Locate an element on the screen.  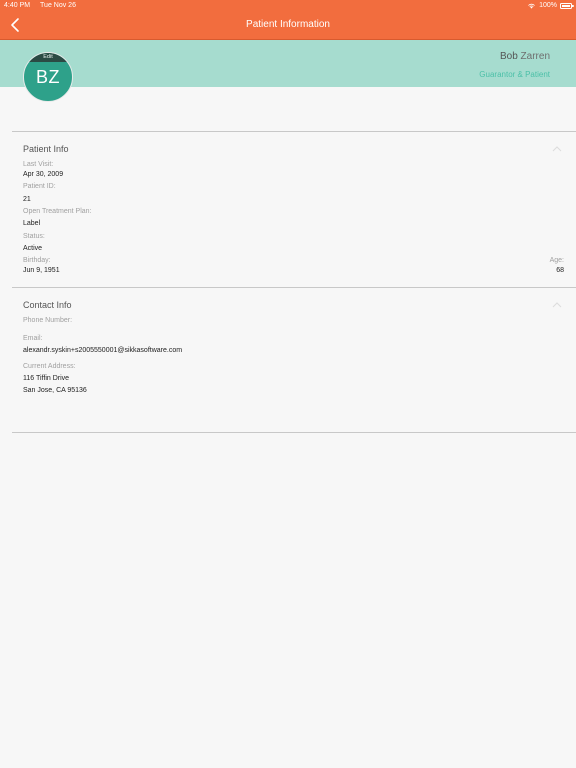
patient-name: Bob Zarren is located at coordinates (525, 56).